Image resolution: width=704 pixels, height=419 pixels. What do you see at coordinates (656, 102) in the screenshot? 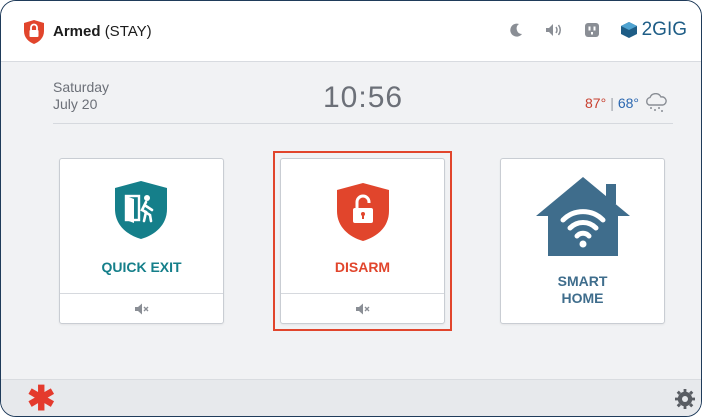
I see `cloud-snow-icon` at bounding box center [656, 102].